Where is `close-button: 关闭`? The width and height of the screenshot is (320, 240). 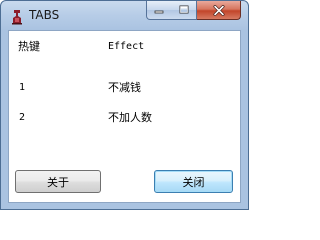 close-button: 关闭 is located at coordinates (193, 181).